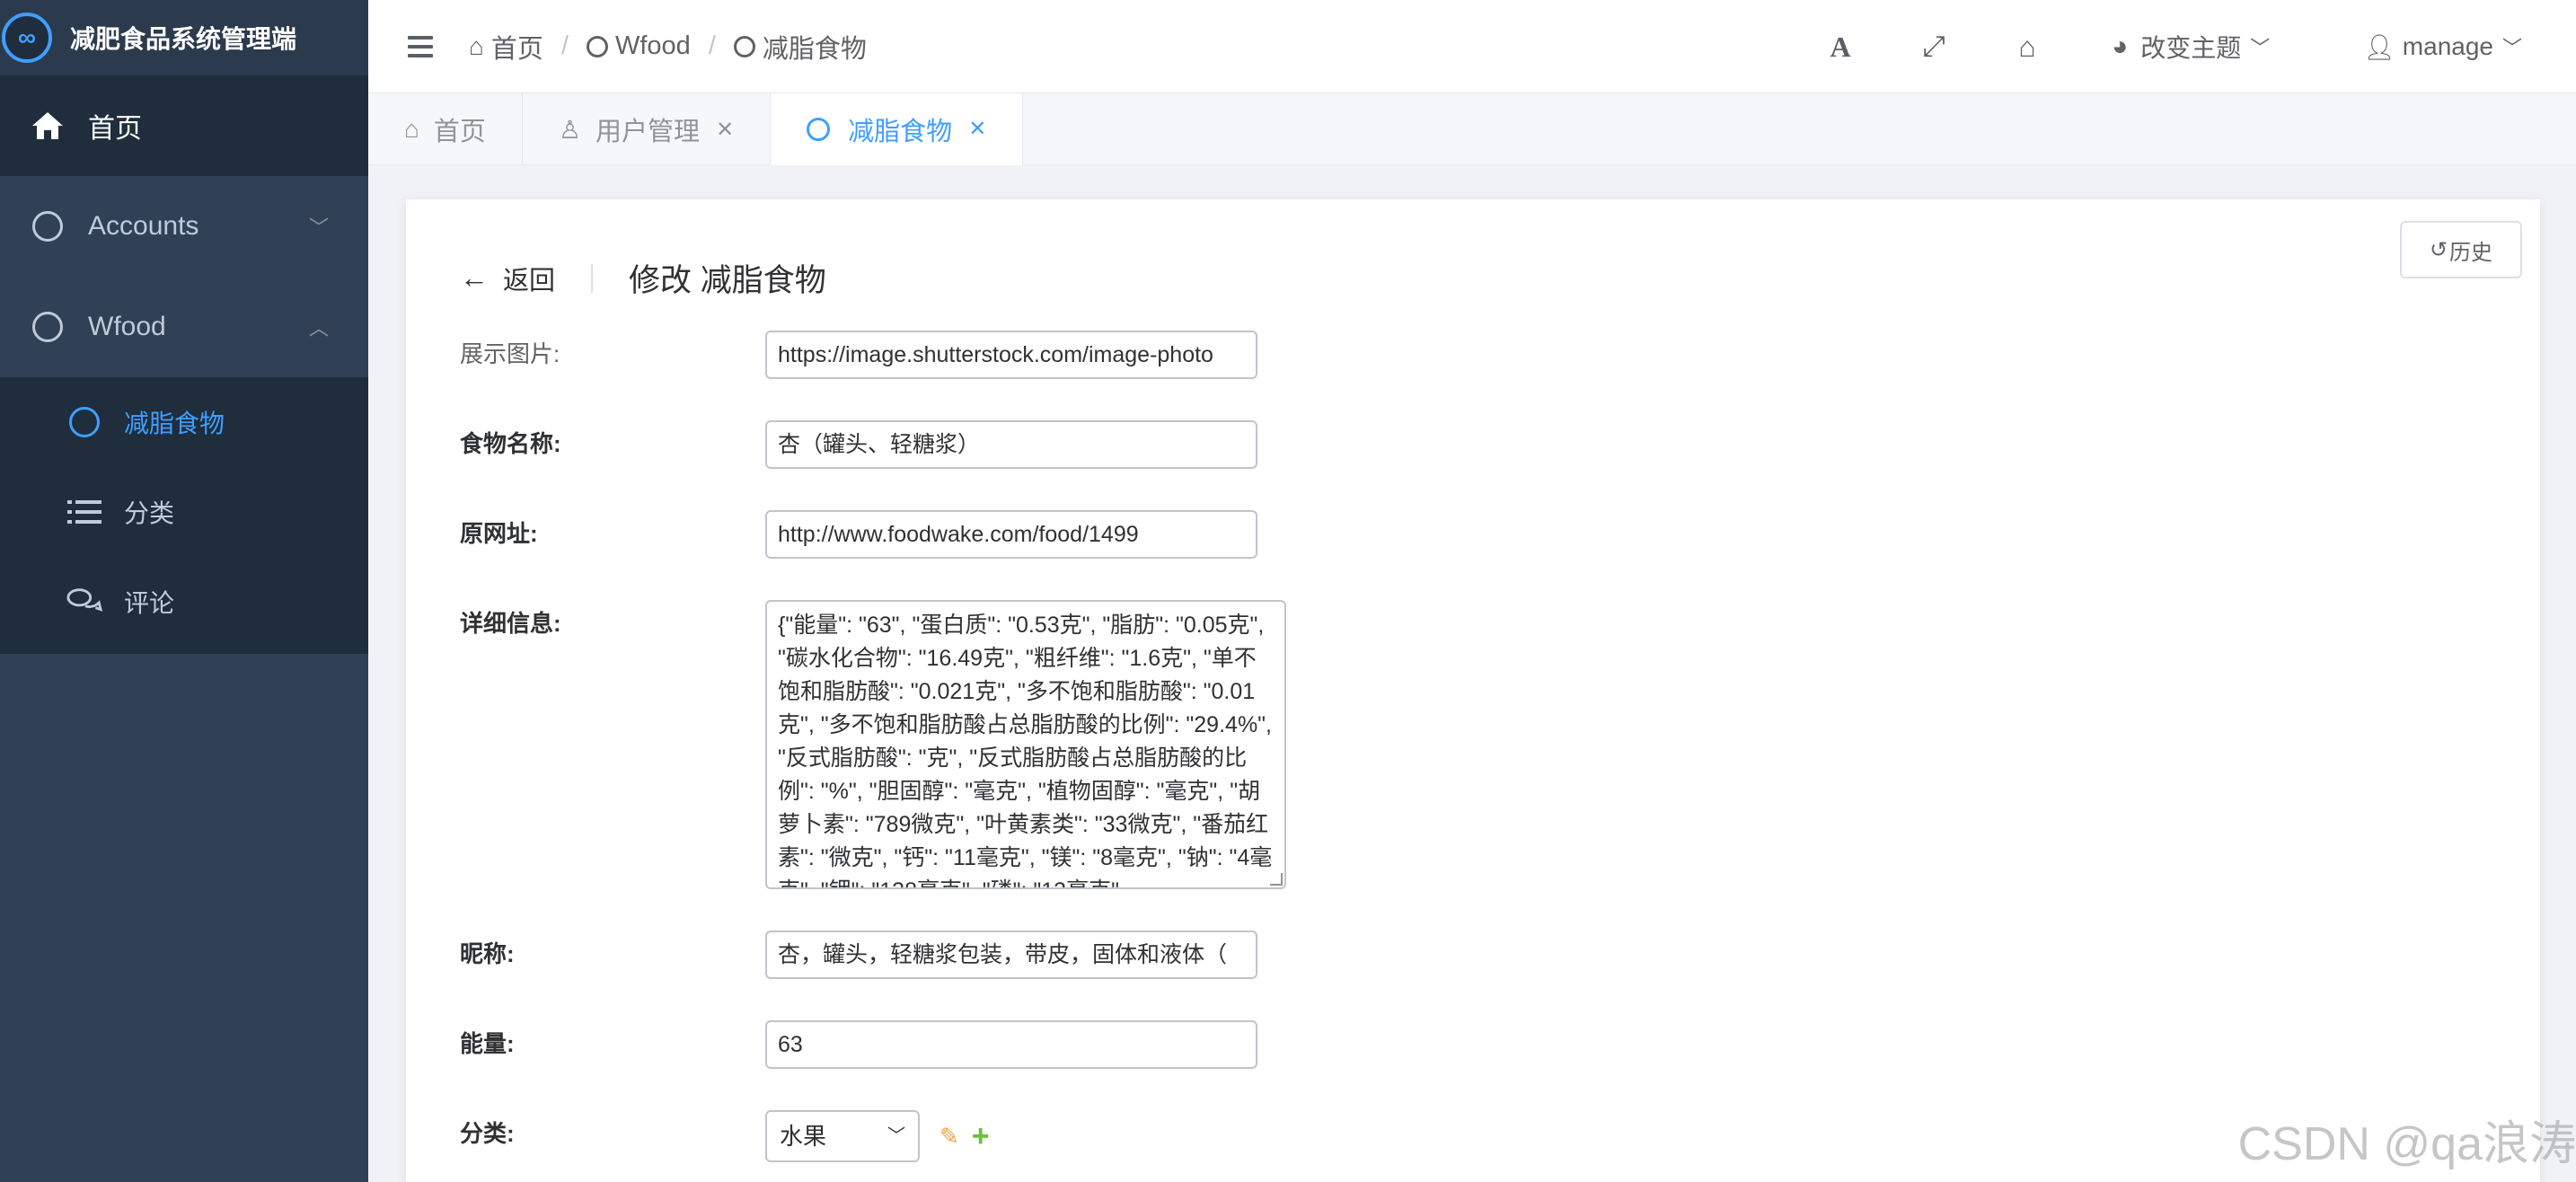 The width and height of the screenshot is (2576, 1182). Describe the element at coordinates (487, 953) in the screenshot. I see `nickname-label: 昵称:` at that location.